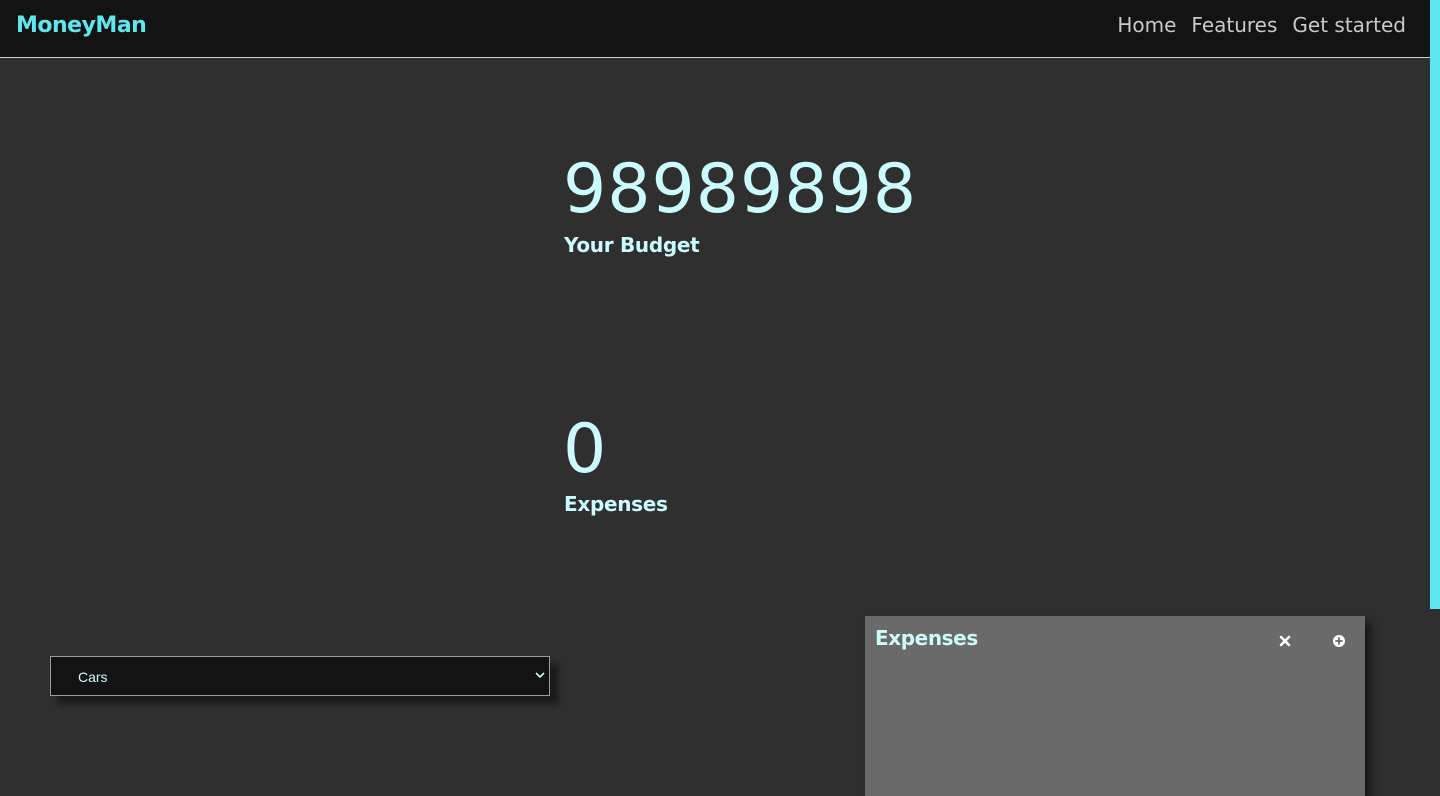 The height and width of the screenshot is (796, 1440). What do you see at coordinates (93, 677) in the screenshot?
I see `category-select-value: Cars` at bounding box center [93, 677].